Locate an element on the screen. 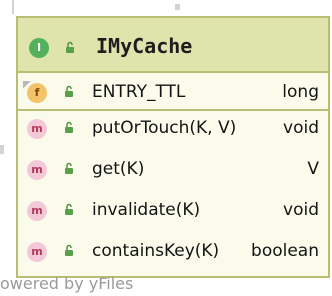 The height and width of the screenshot is (296, 332). field-row: f ENTRY_TTL long is located at coordinates (173, 93).